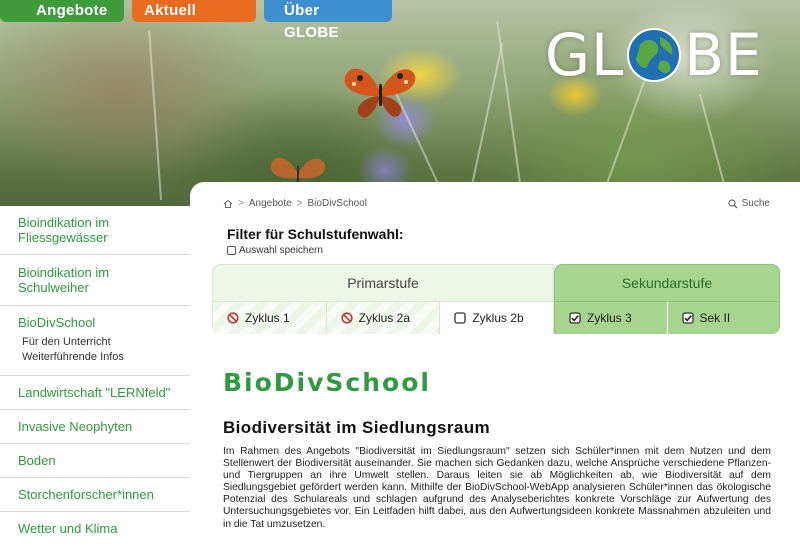 Image resolution: width=800 pixels, height=548 pixels. I want to click on cycle-zyklus-2a: Zyklus 2a, so click(383, 317).